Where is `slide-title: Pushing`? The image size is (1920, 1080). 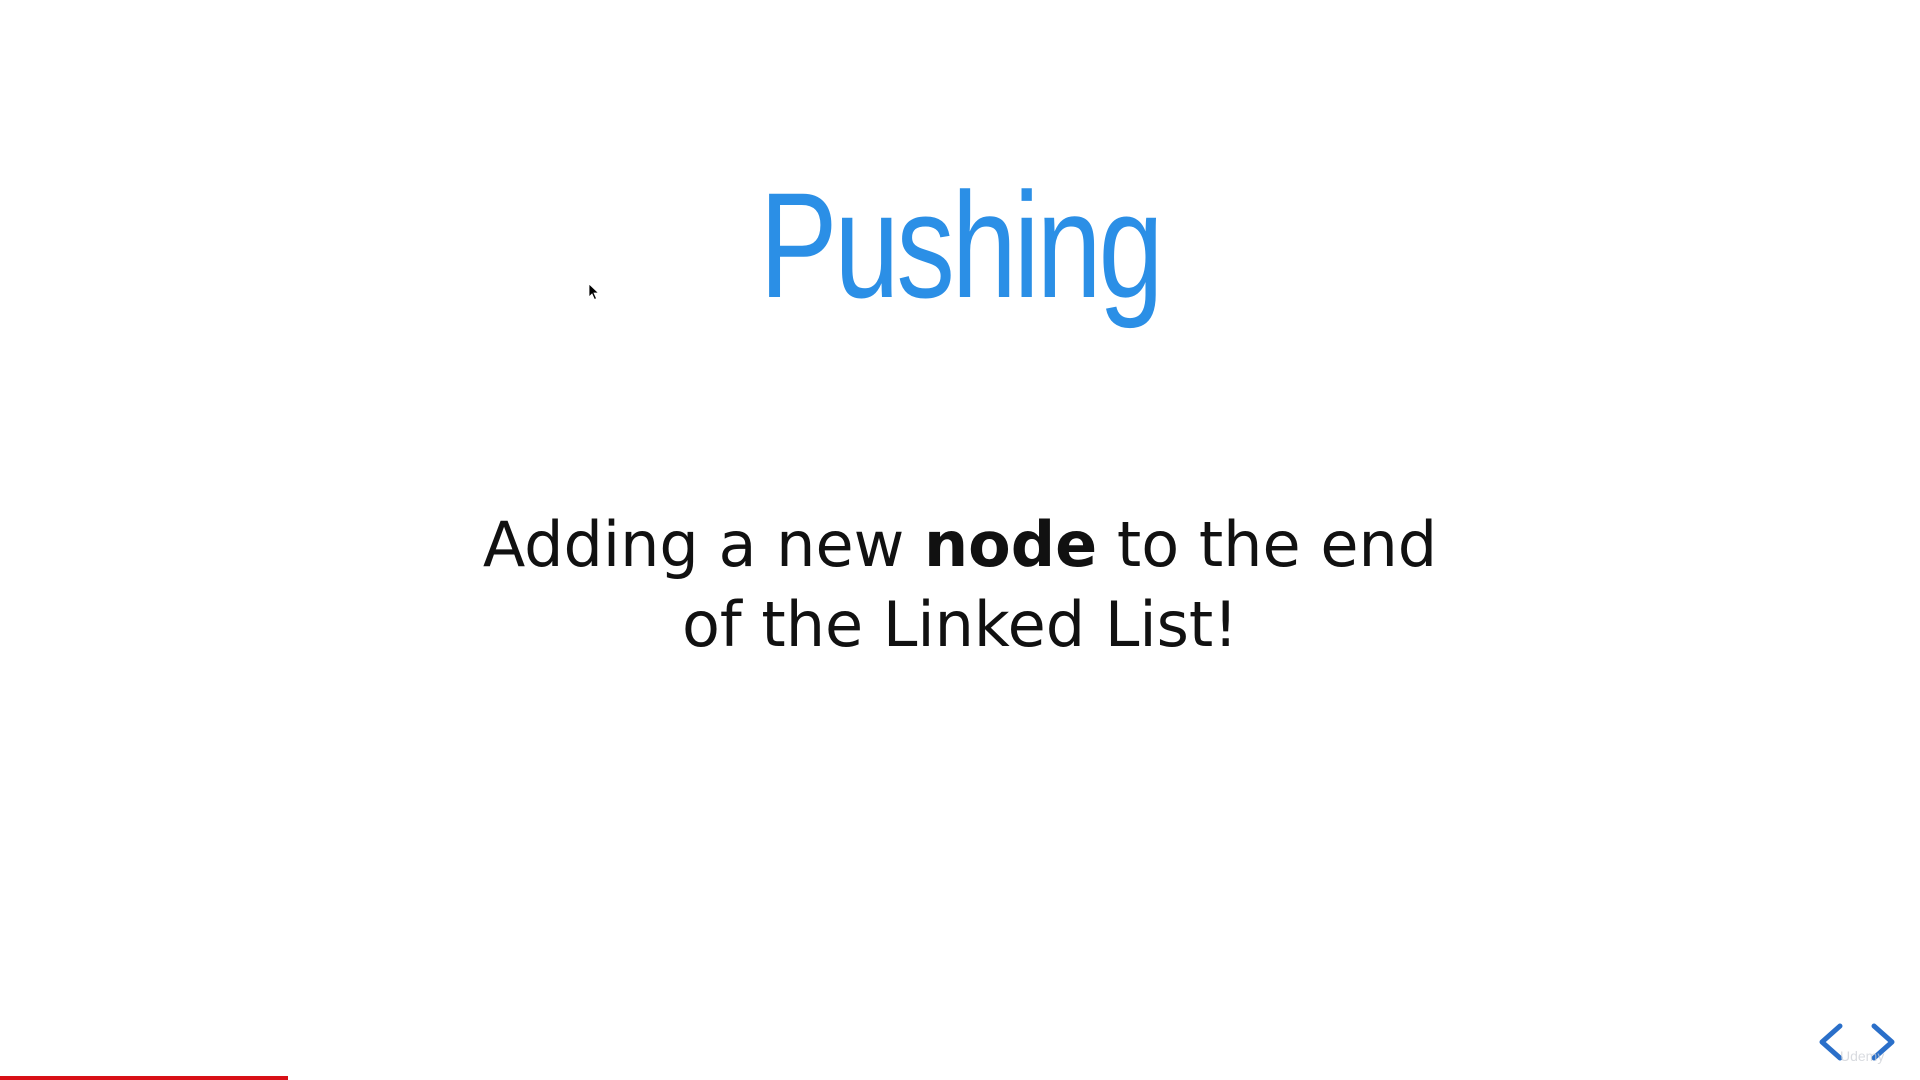
slide-title: Pushing is located at coordinates (961, 245).